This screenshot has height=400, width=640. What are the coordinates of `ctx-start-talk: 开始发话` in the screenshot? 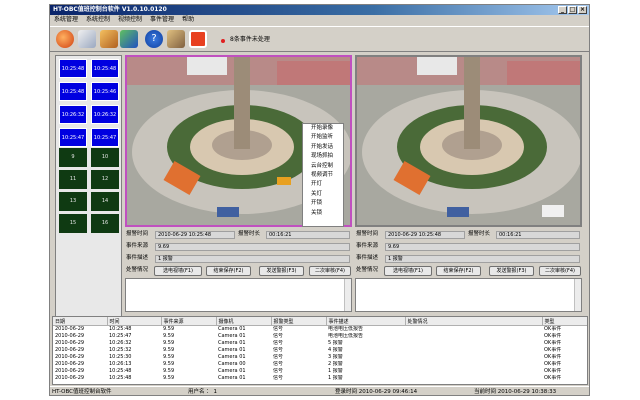 It's located at (323, 147).